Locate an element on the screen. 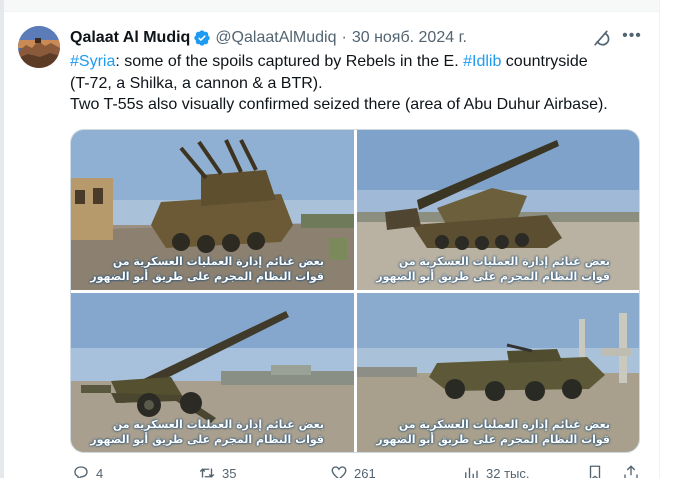 Image resolution: width=687 pixels, height=478 pixels. like-button: 261 is located at coordinates (353, 470).